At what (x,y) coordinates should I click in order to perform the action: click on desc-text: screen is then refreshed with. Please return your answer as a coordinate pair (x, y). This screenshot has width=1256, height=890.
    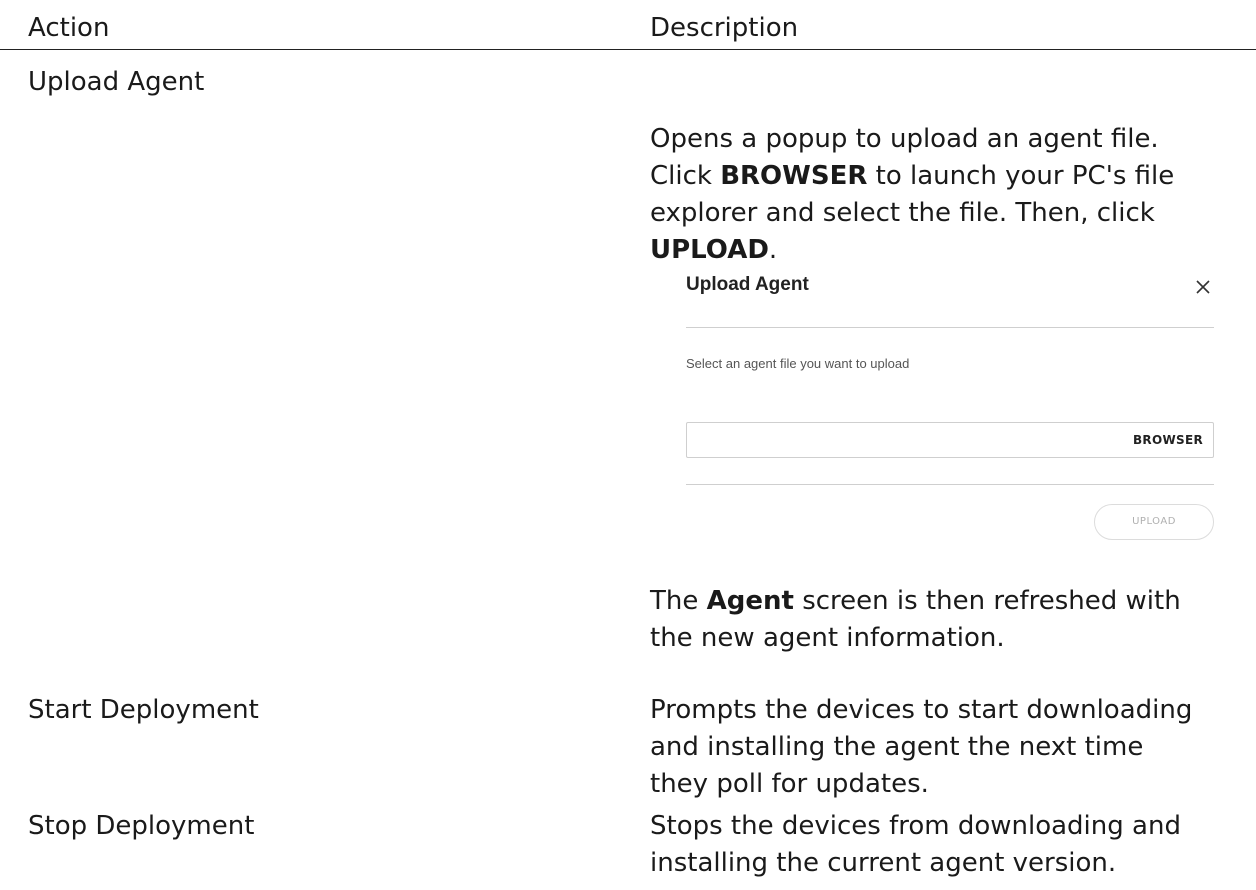
    Looking at the image, I should click on (987, 601).